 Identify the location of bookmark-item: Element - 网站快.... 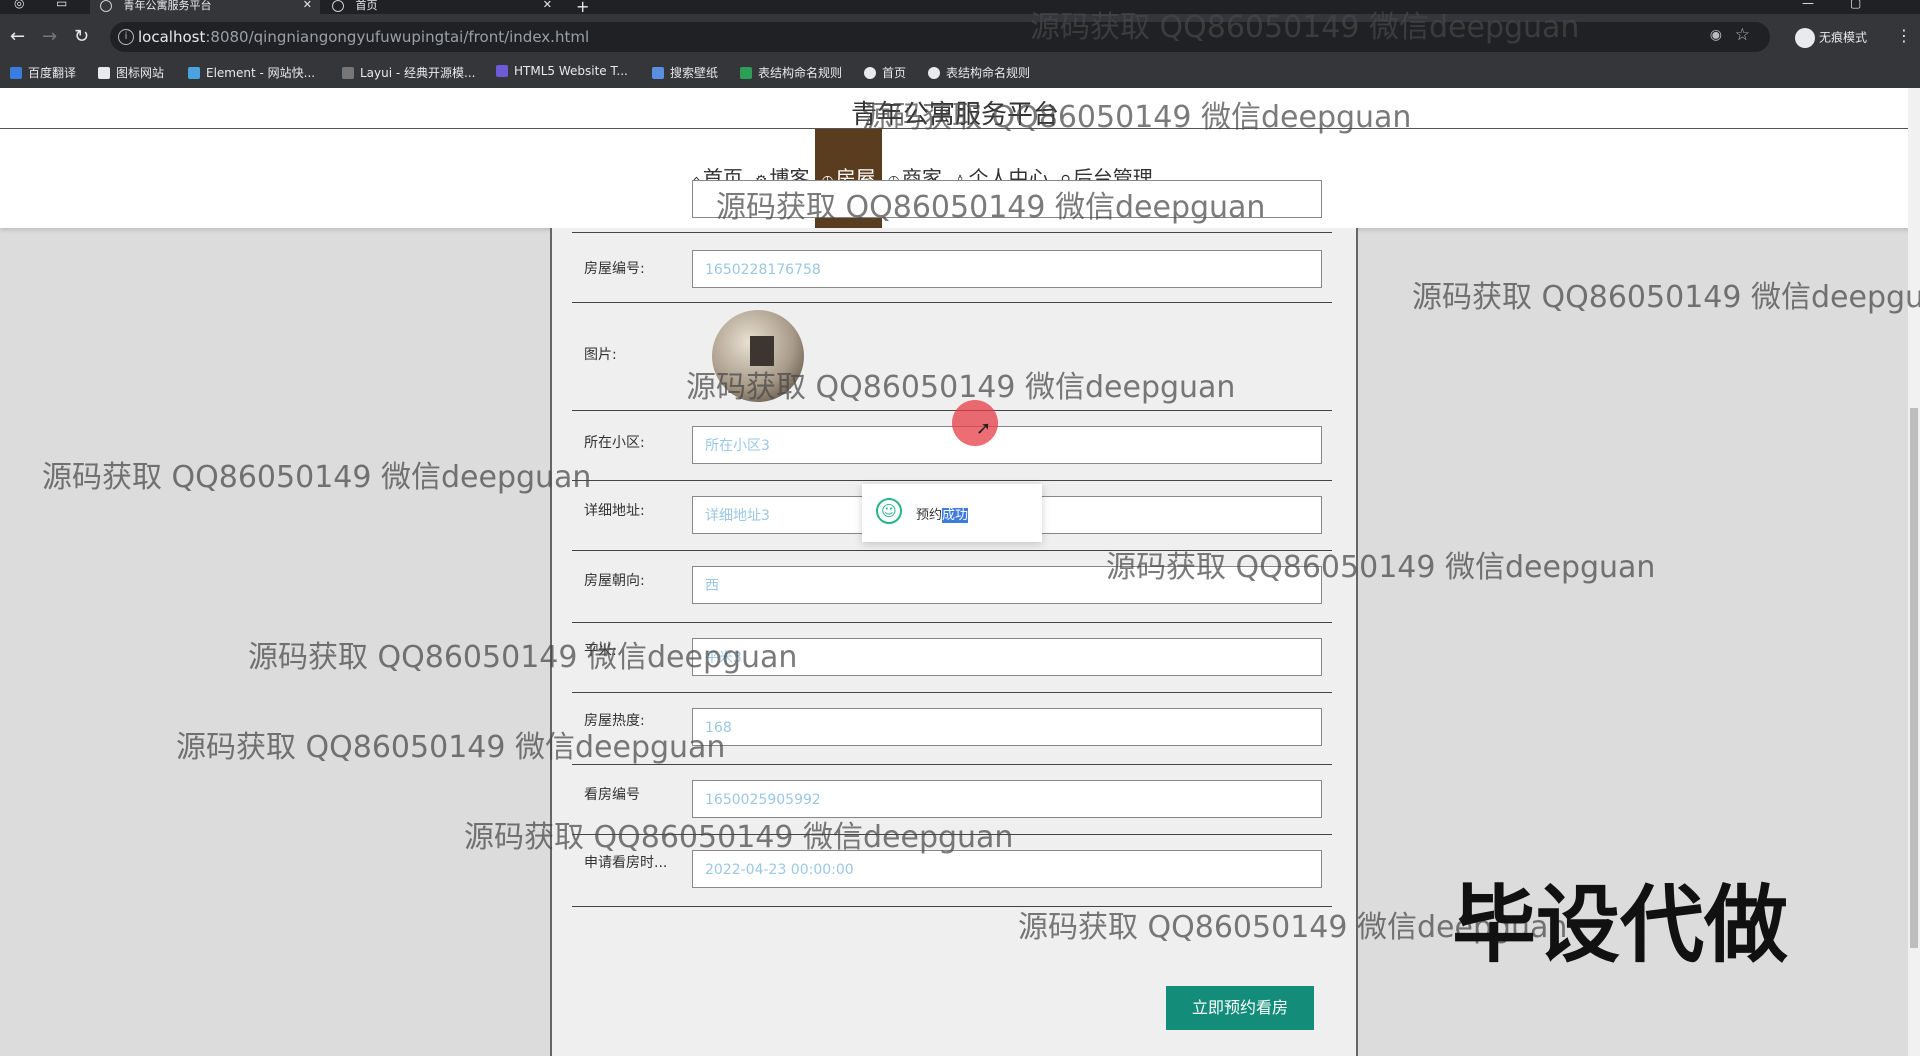
(251, 72).